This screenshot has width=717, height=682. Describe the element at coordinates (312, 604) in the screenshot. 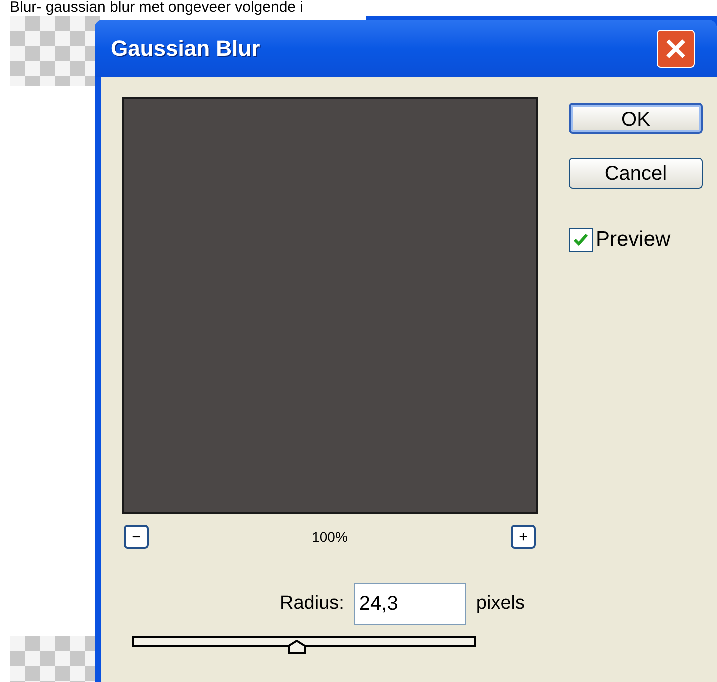

I see `radius-label: Radius:` at that location.